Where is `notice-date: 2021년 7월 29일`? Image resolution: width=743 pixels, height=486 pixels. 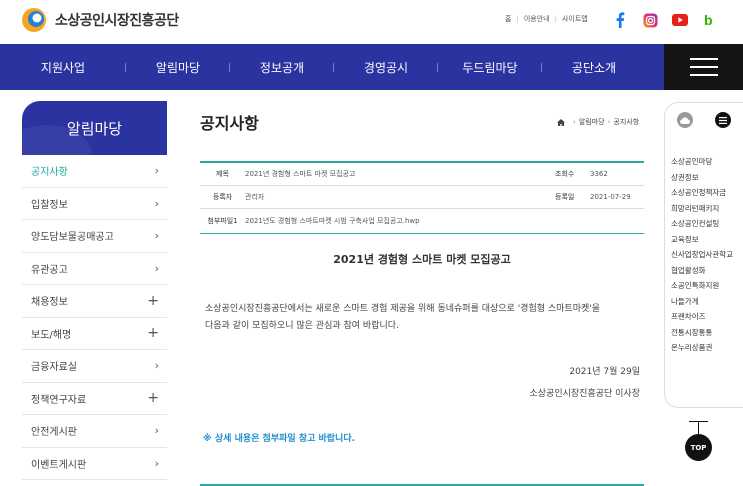 notice-date: 2021년 7월 29일 is located at coordinates (604, 372).